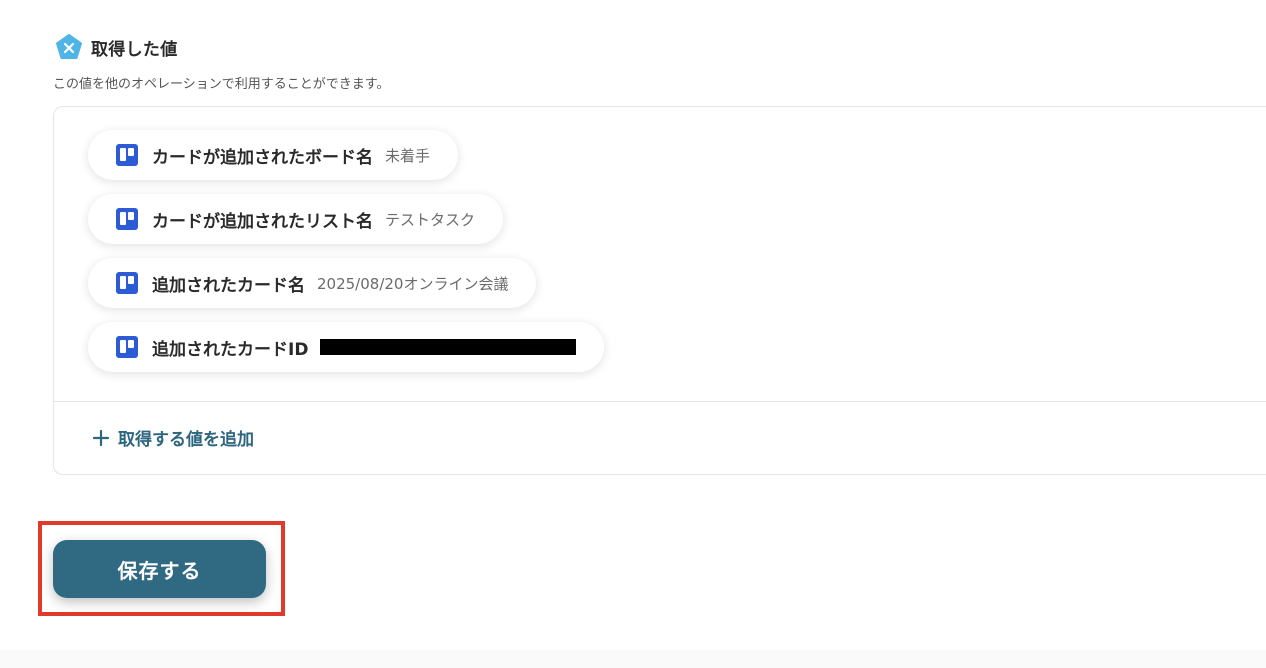 The image size is (1266, 668). I want to click on value-chip-label: カードが追加されたボード名, so click(262, 157).